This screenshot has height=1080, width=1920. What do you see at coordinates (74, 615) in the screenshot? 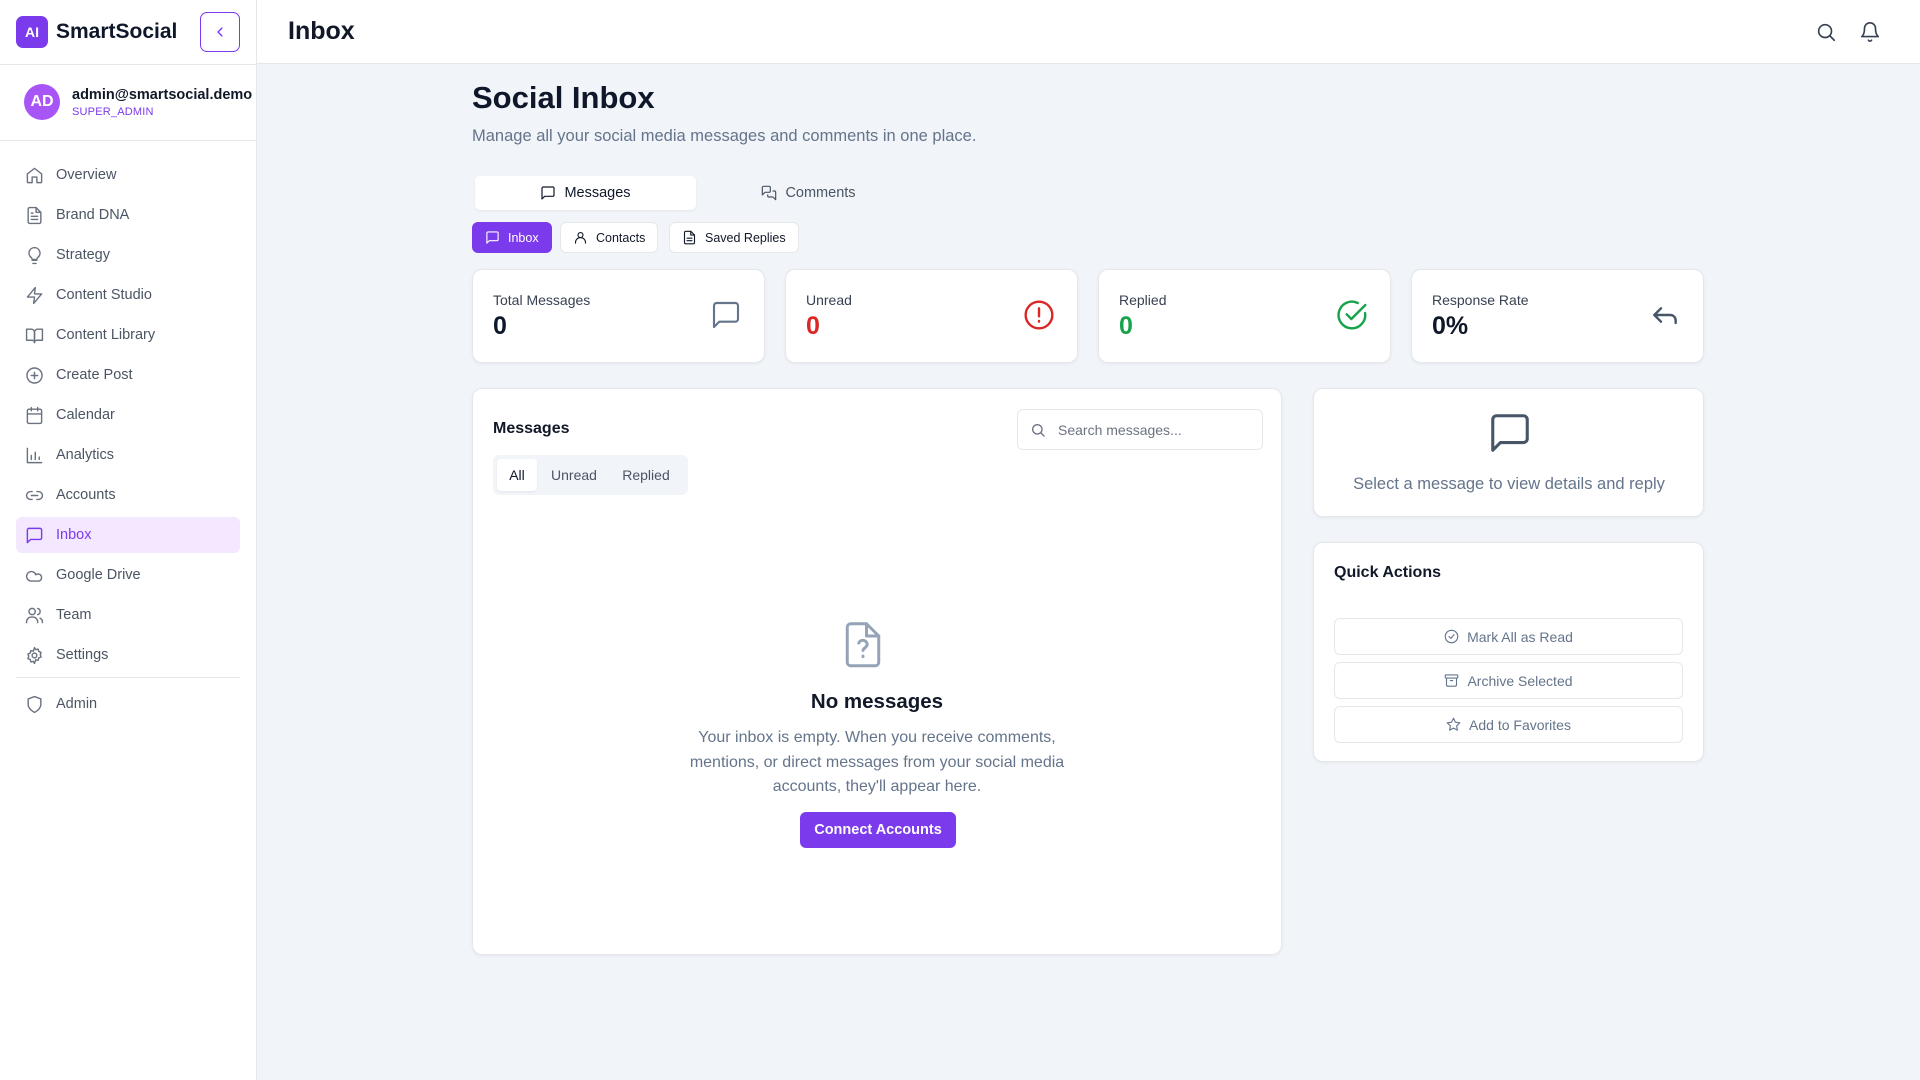
I see `sidebar-item-label: Team` at bounding box center [74, 615].